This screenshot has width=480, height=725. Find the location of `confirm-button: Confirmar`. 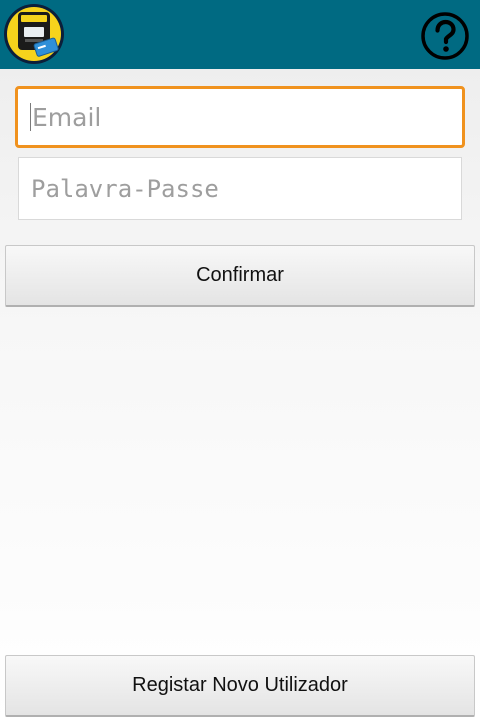

confirm-button: Confirmar is located at coordinates (240, 276).